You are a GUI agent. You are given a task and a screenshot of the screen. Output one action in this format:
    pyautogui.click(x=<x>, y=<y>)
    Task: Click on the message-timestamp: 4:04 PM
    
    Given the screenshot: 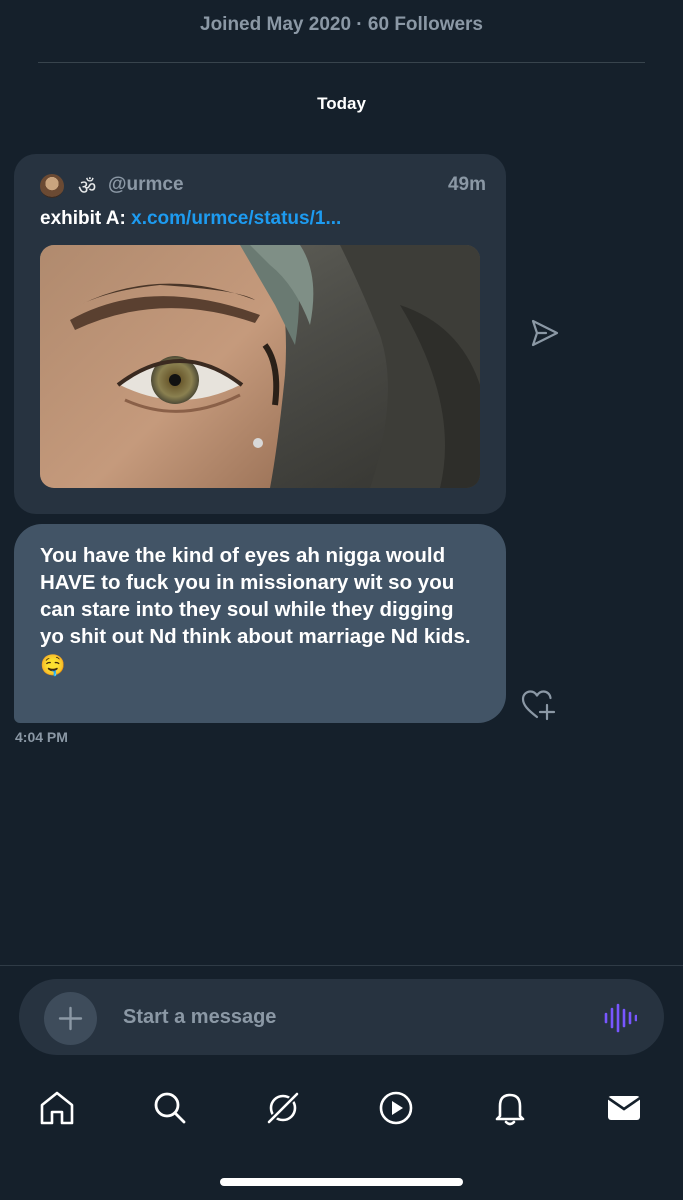 What is the action you would take?
    pyautogui.click(x=41, y=737)
    